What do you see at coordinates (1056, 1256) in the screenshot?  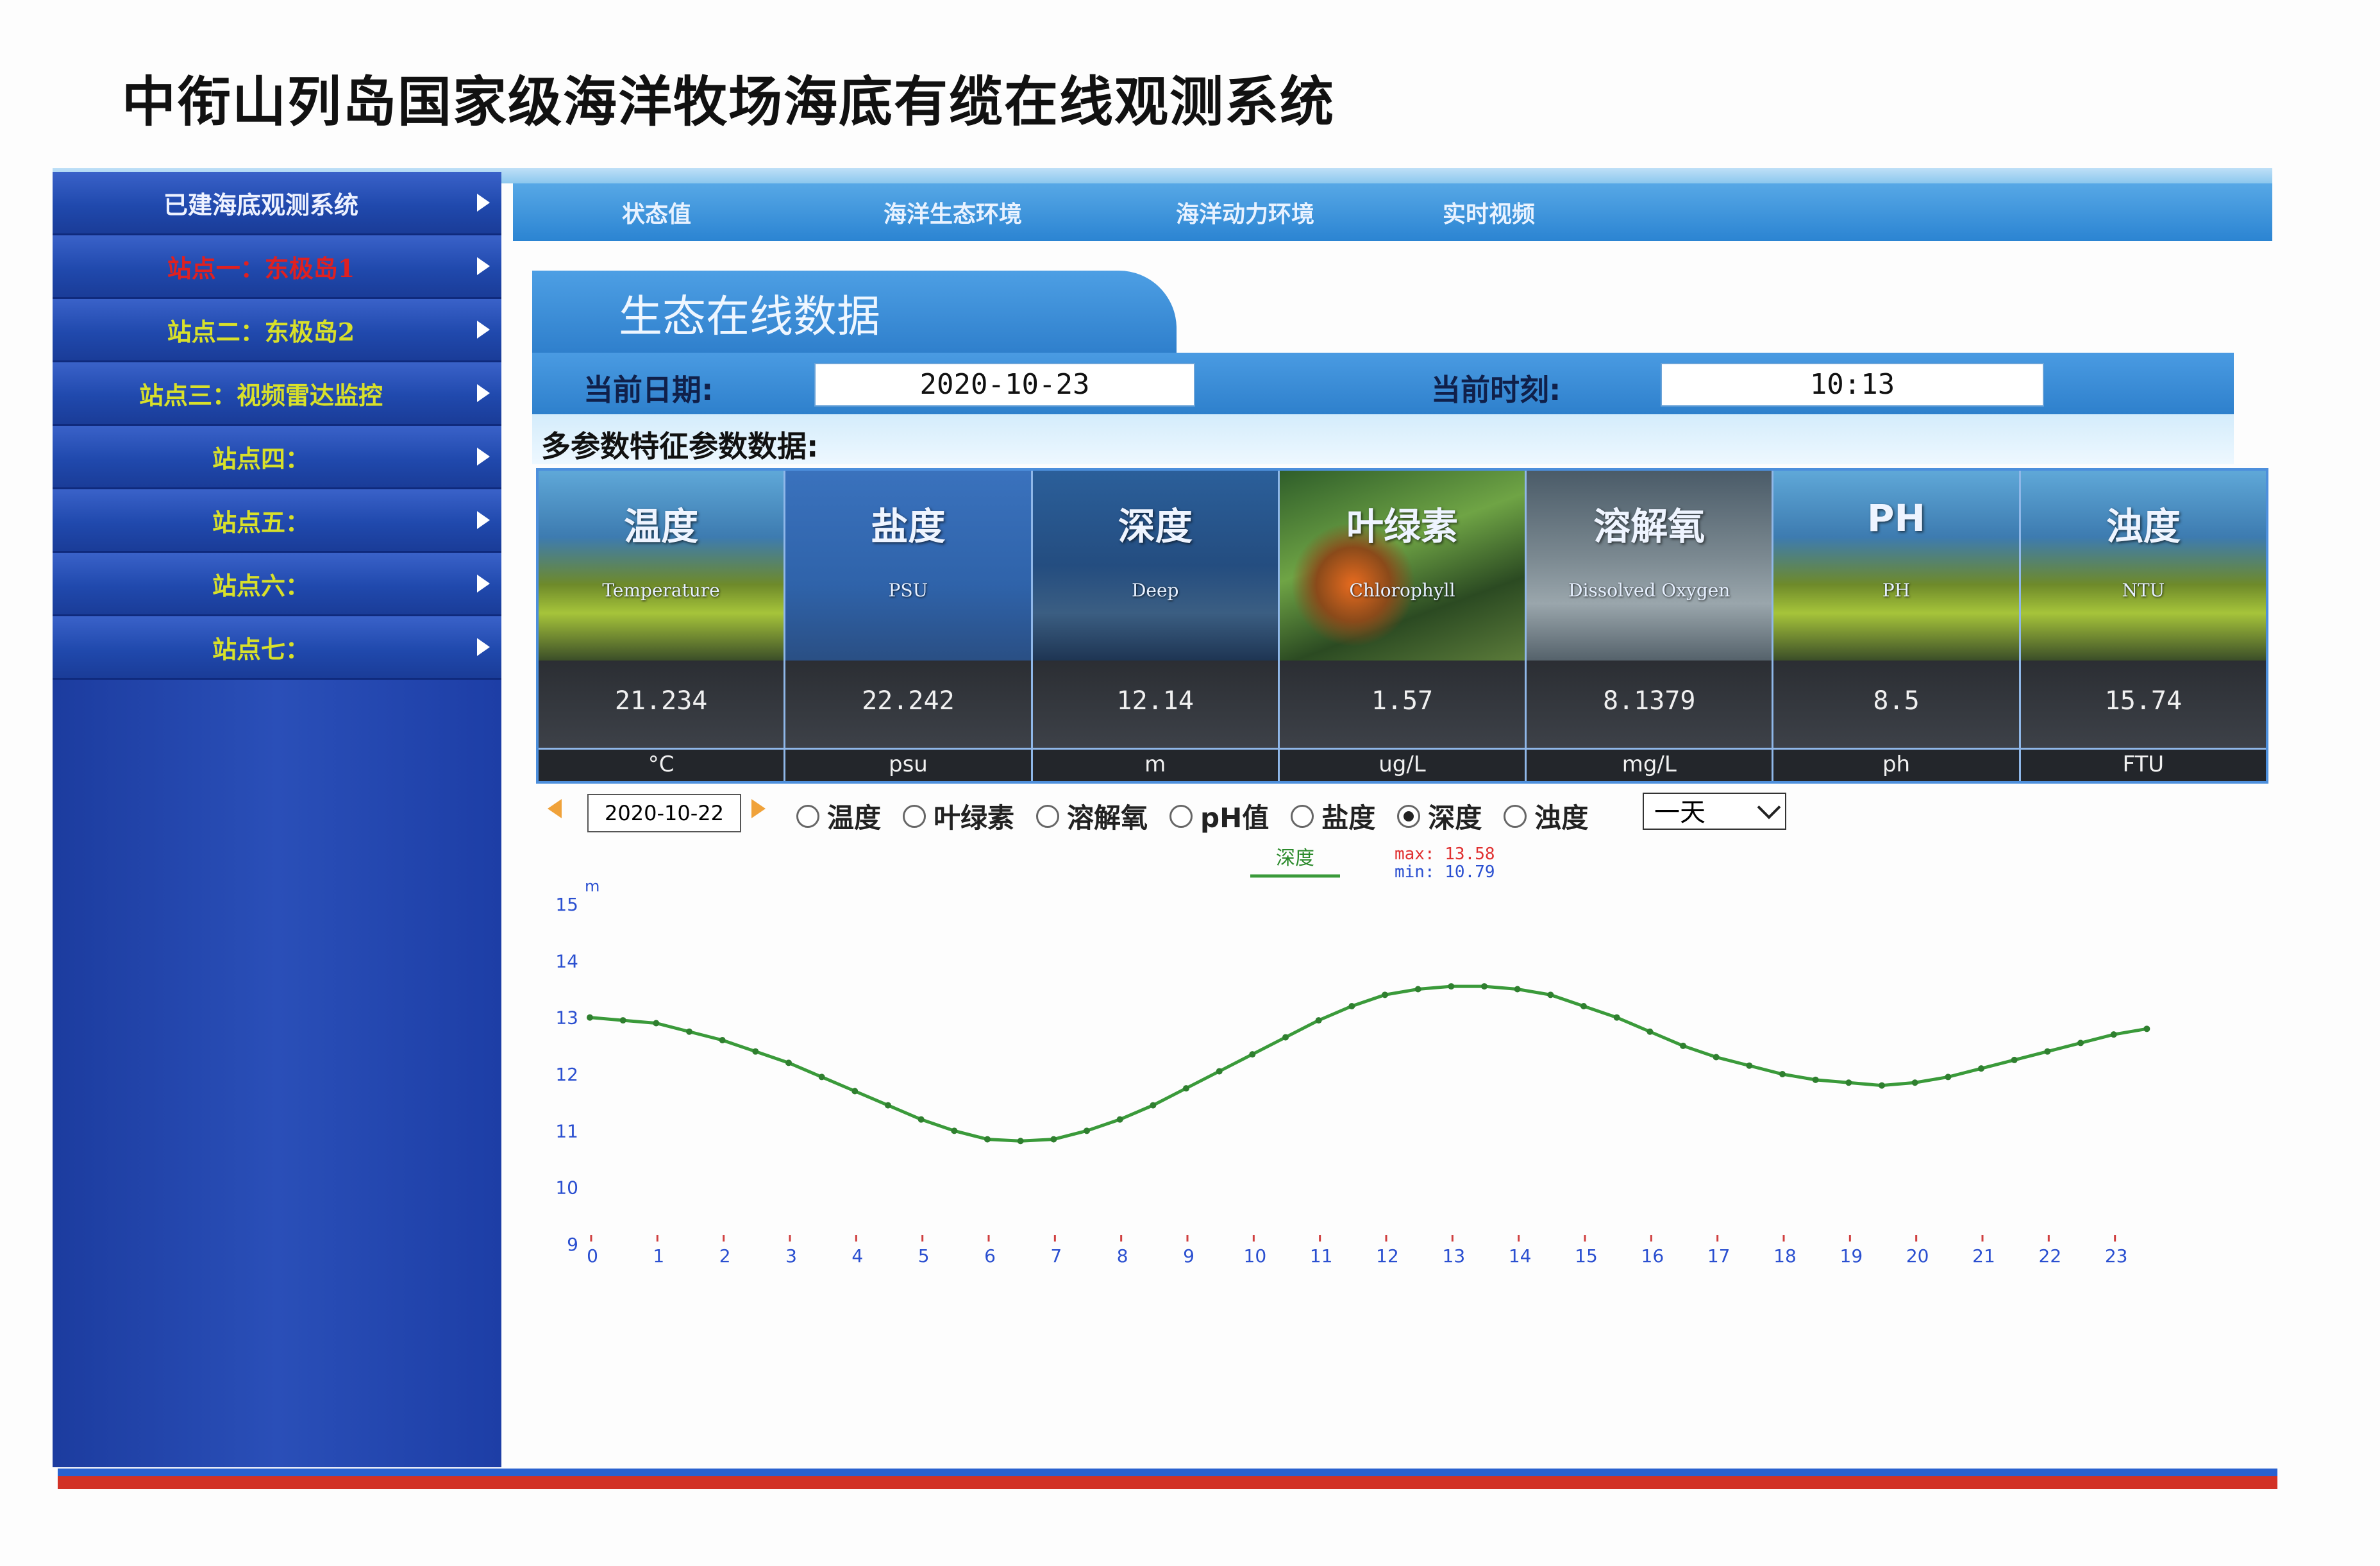 I see `x-tick-label: 7` at bounding box center [1056, 1256].